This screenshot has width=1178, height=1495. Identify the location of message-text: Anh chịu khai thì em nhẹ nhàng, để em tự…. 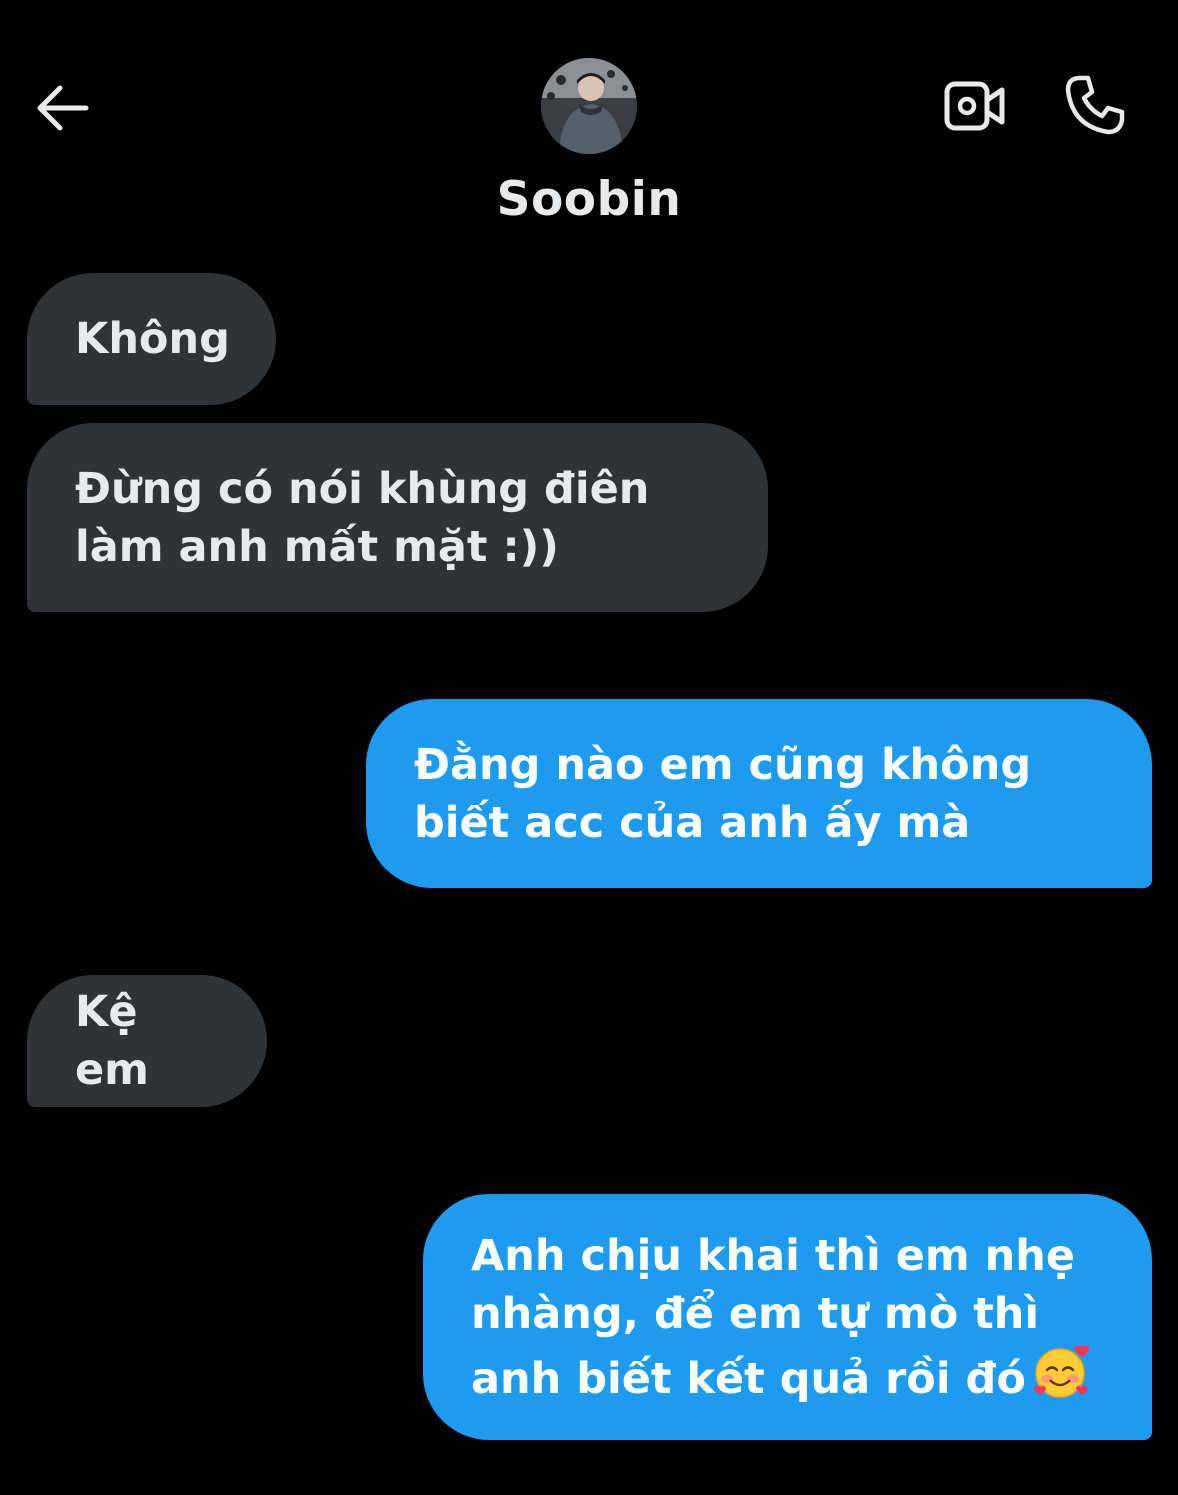
(773, 1317).